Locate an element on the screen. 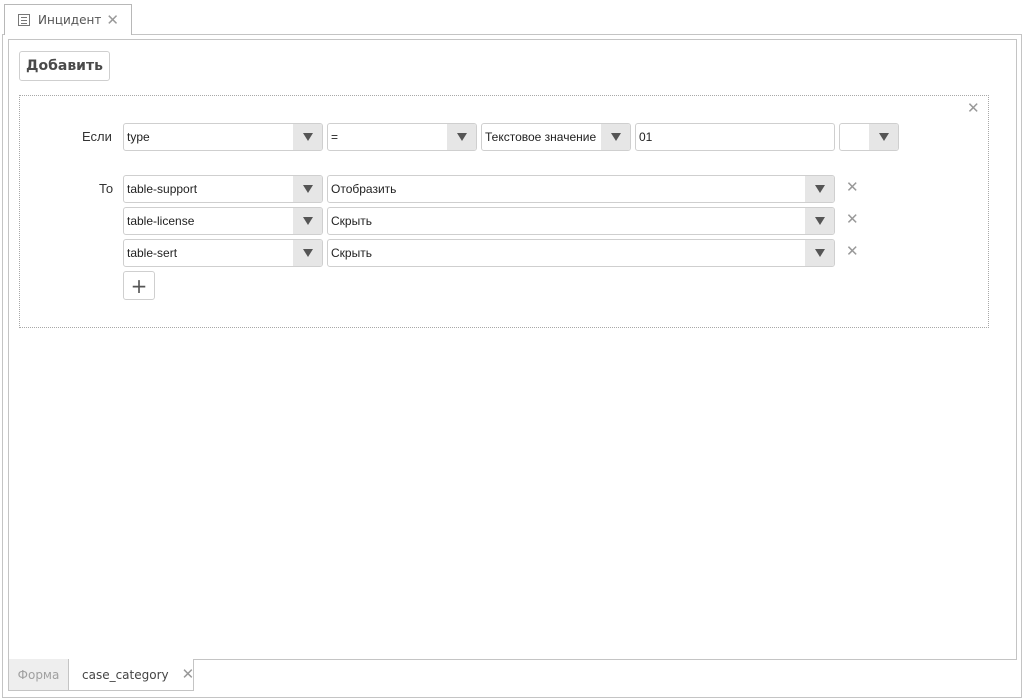 This screenshot has width=1024, height=700. delete-rule-icon: ✕ is located at coordinates (973, 108).